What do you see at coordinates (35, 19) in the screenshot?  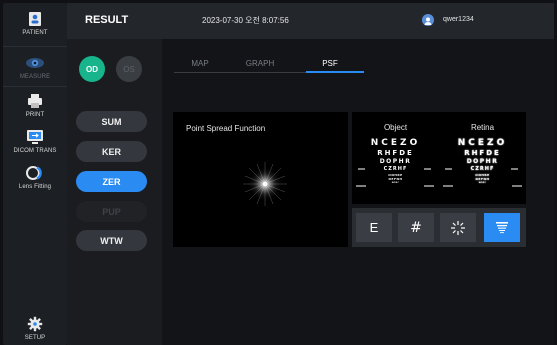 I see `patient-card-icon` at bounding box center [35, 19].